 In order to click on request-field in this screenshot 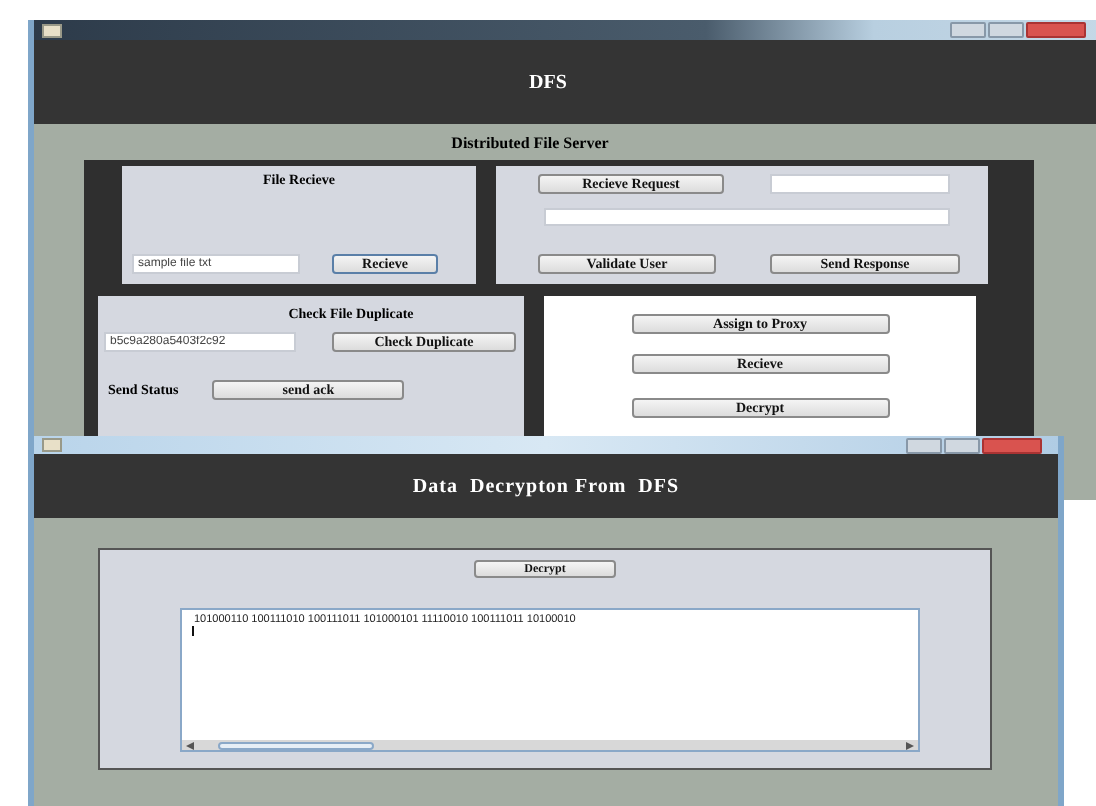, I will do `click(860, 184)`.